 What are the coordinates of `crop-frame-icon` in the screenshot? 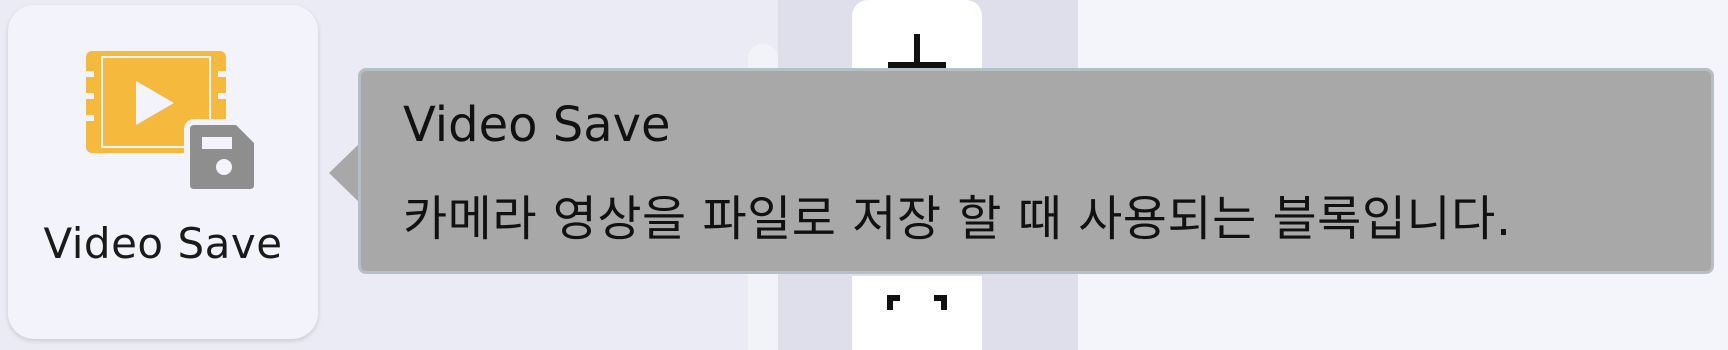 It's located at (917, 302).